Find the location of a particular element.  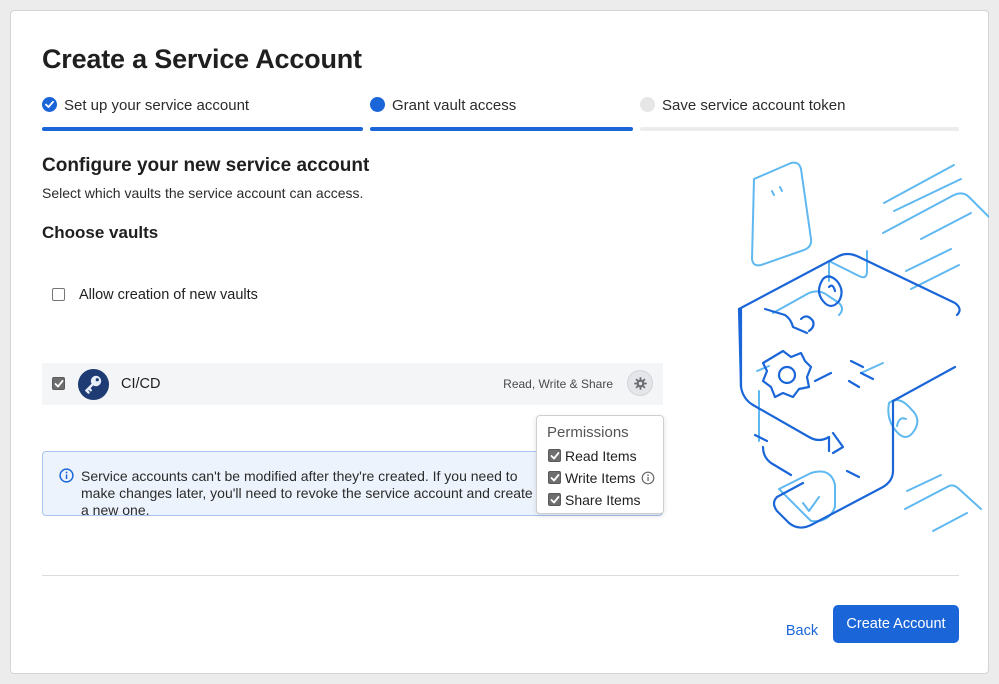

step-save-token: Save service account token is located at coordinates (799, 115).